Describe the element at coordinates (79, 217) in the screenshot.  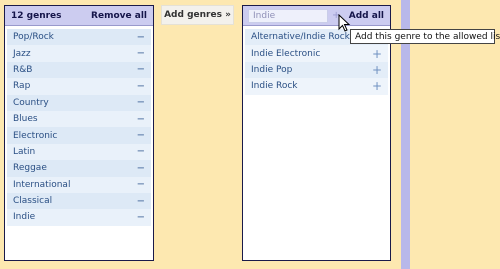
I see `selected-genre-row: Indie −` at that location.